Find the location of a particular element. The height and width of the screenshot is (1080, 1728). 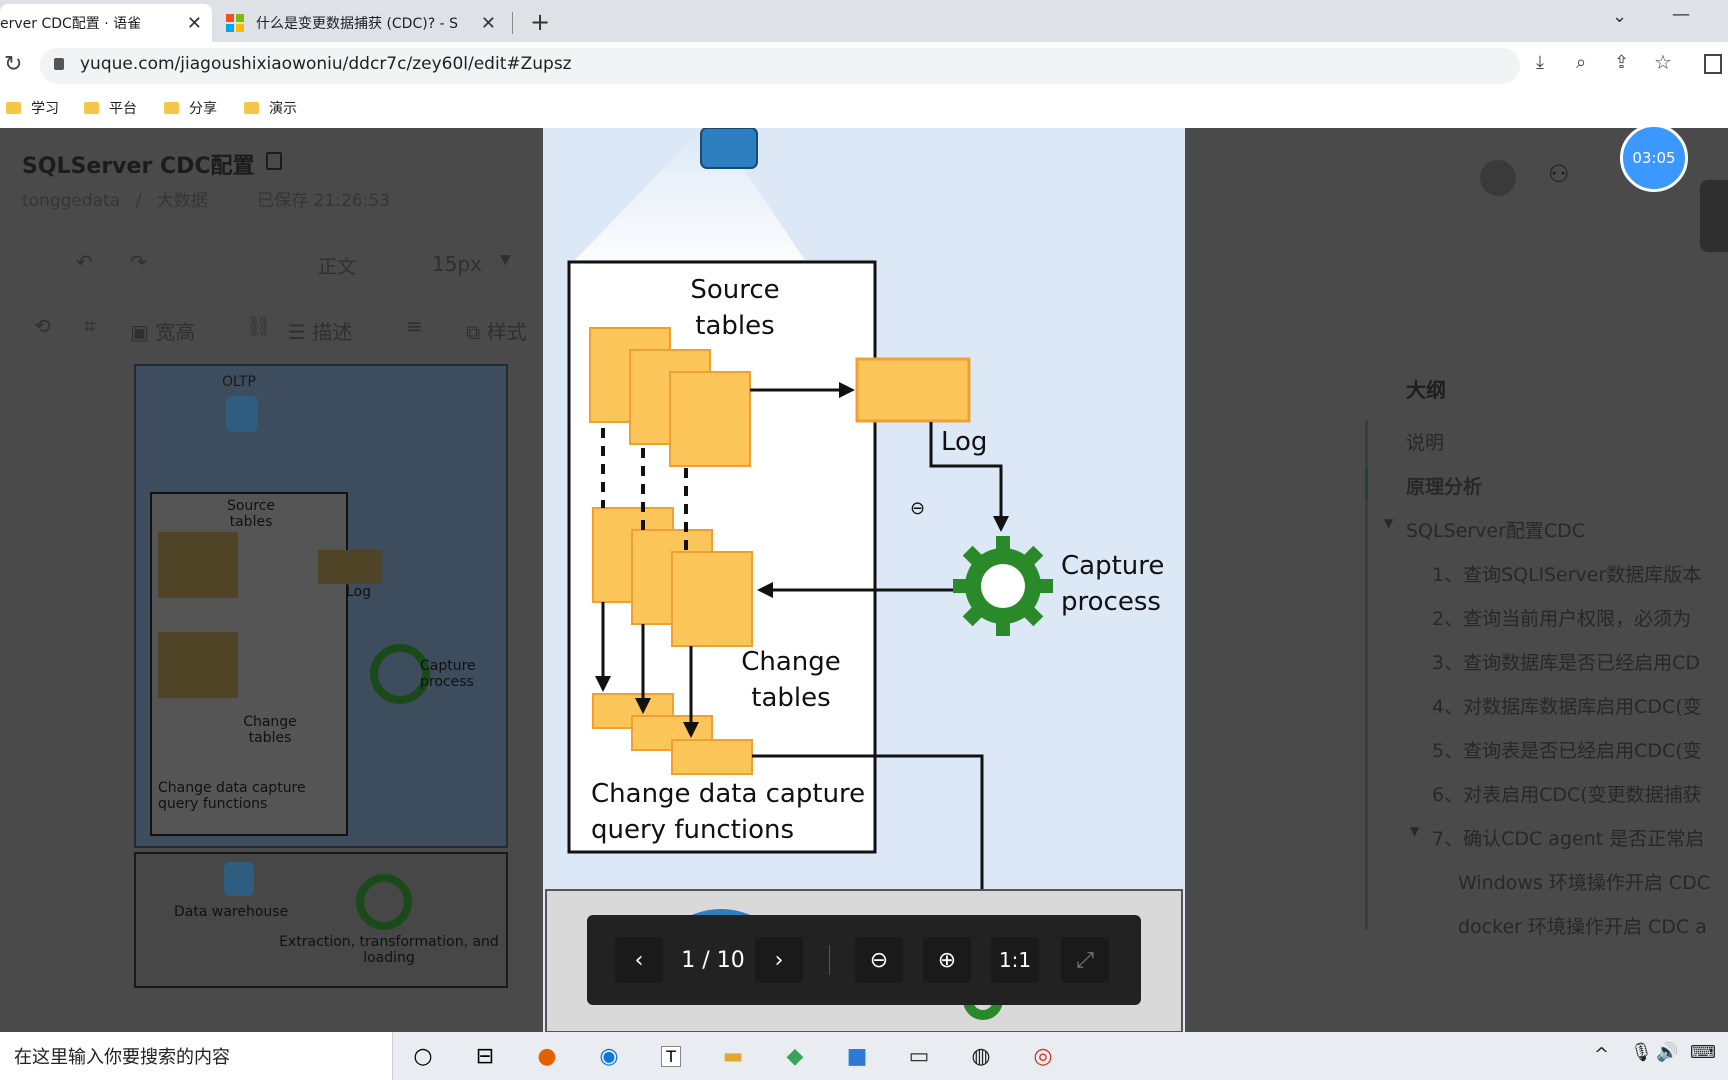

breadcrumb: tonggedata / 大数据 已保存 21:26:53 is located at coordinates (206, 201).